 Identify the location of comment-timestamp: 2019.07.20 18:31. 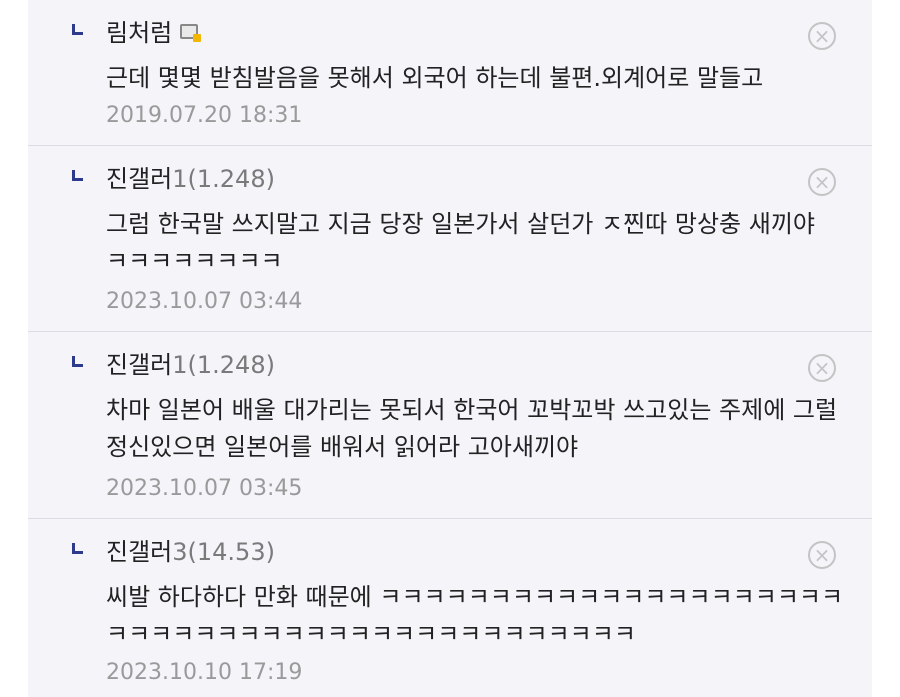
(204, 115).